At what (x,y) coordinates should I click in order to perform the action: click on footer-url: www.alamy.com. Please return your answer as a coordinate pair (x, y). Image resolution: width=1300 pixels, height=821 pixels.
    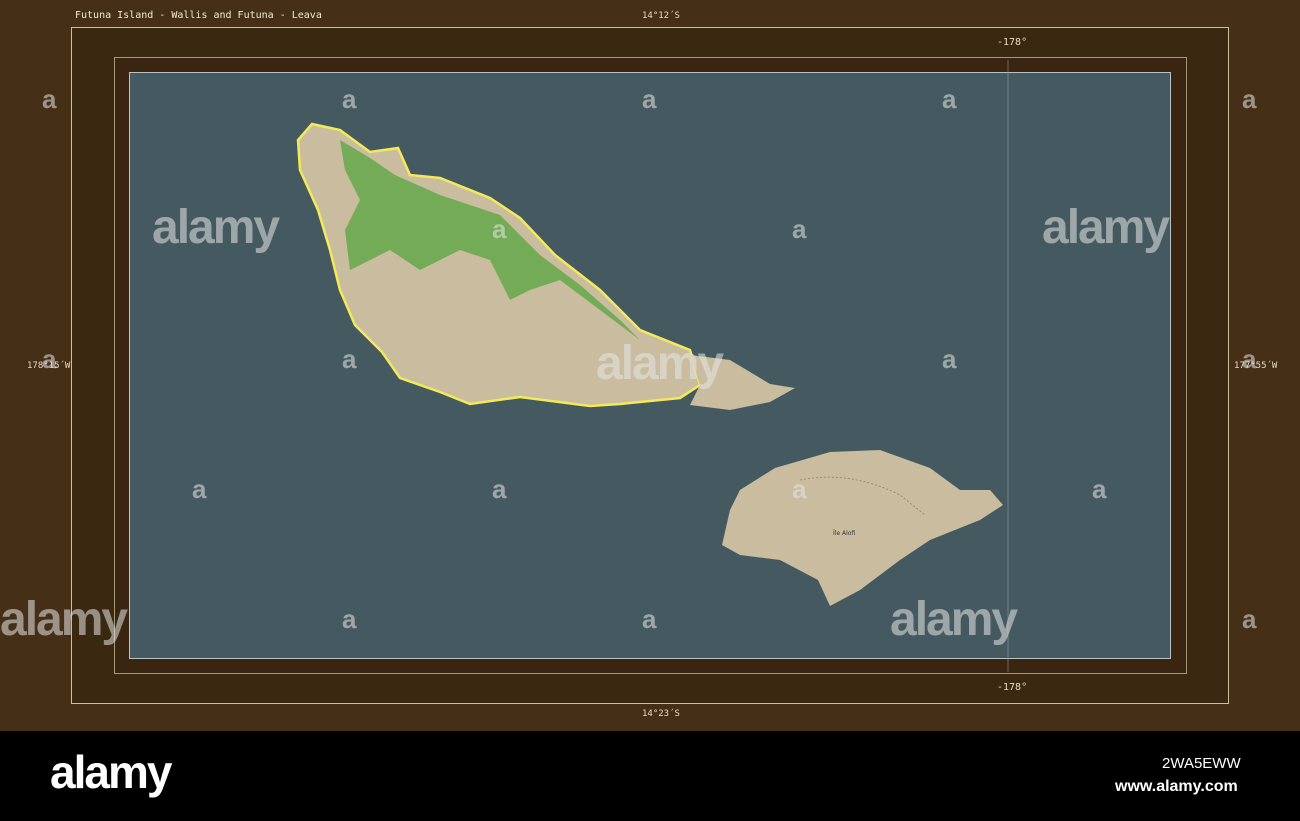
    Looking at the image, I should click on (1176, 787).